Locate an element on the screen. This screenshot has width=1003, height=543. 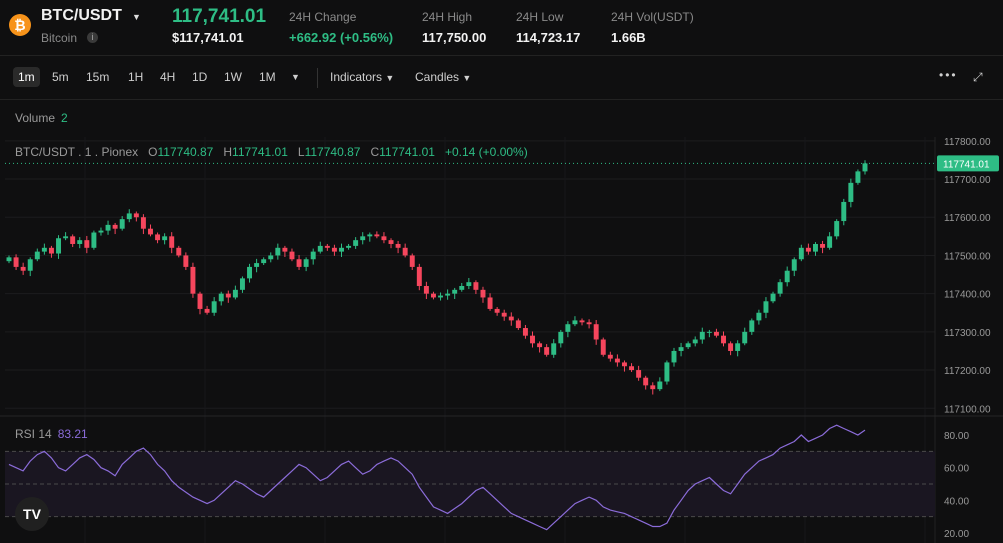
price-tick-label: 117600.00 is located at coordinates (967, 218).